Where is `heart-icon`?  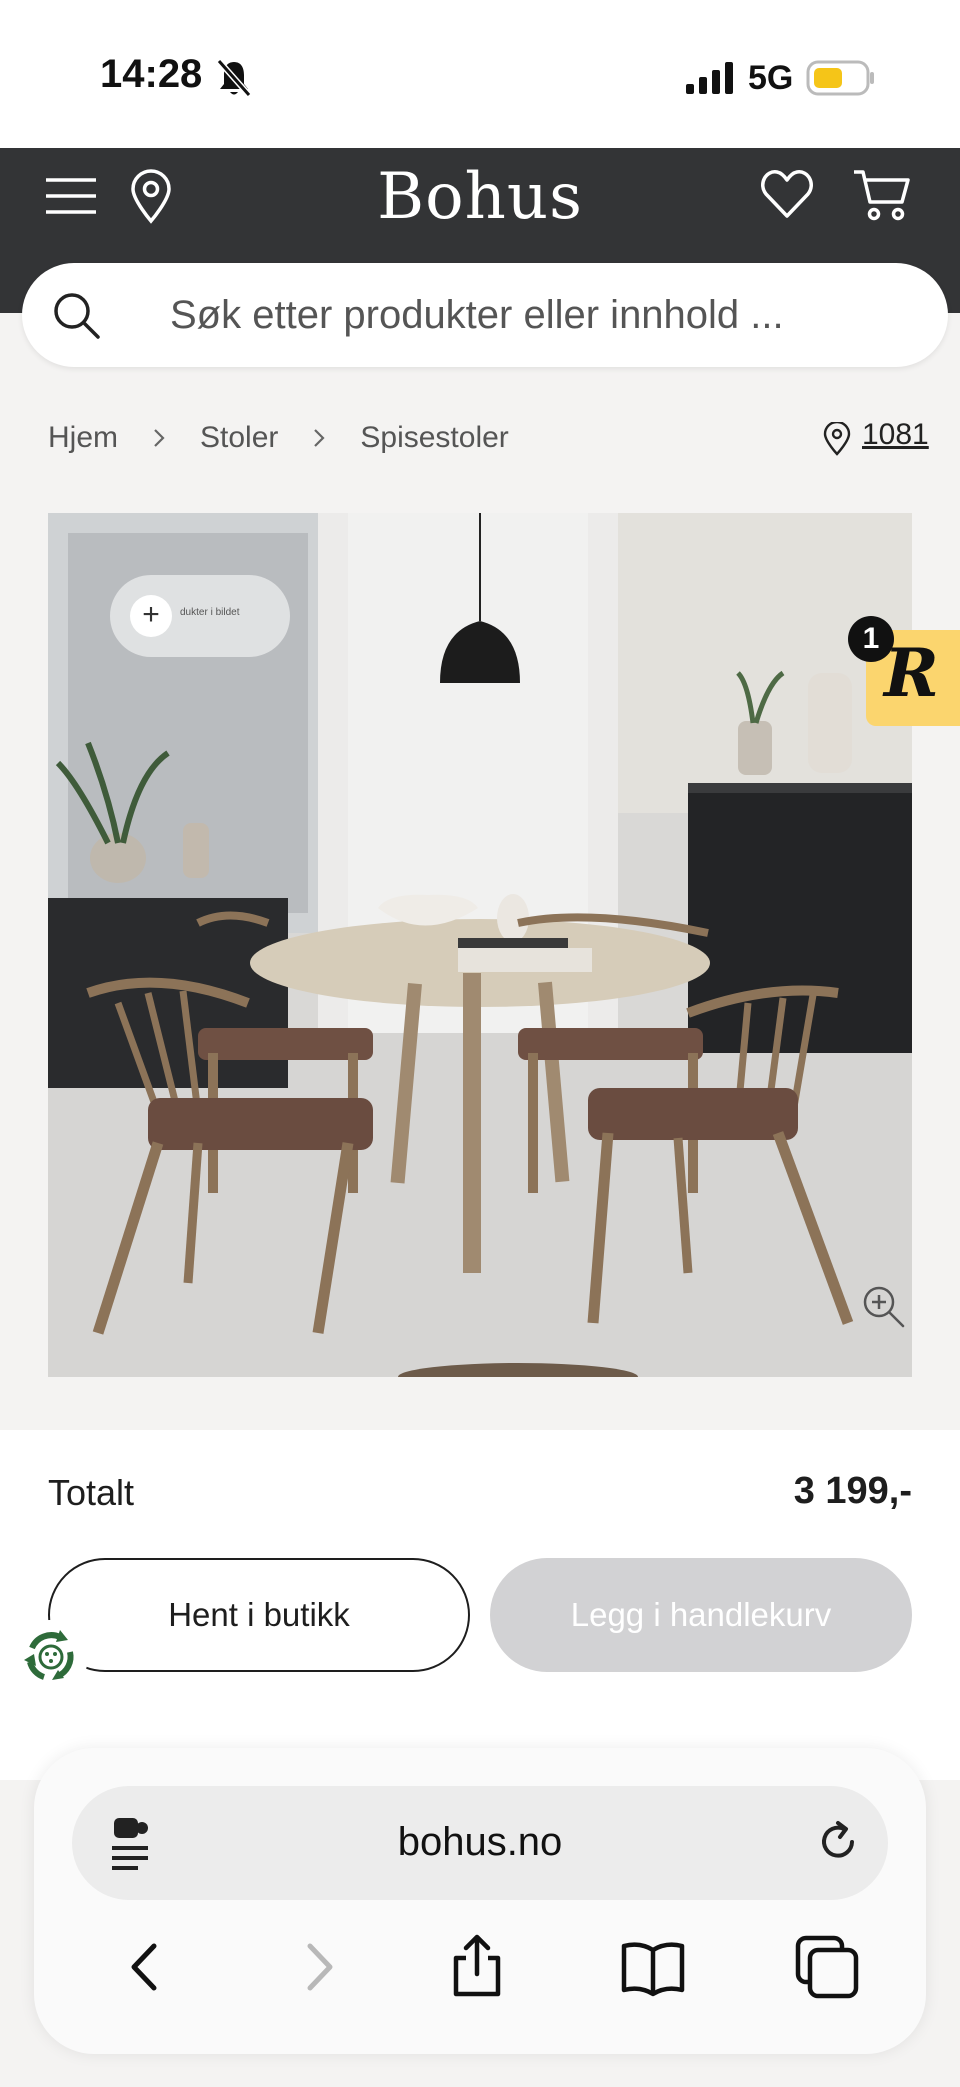 heart-icon is located at coordinates (787, 194).